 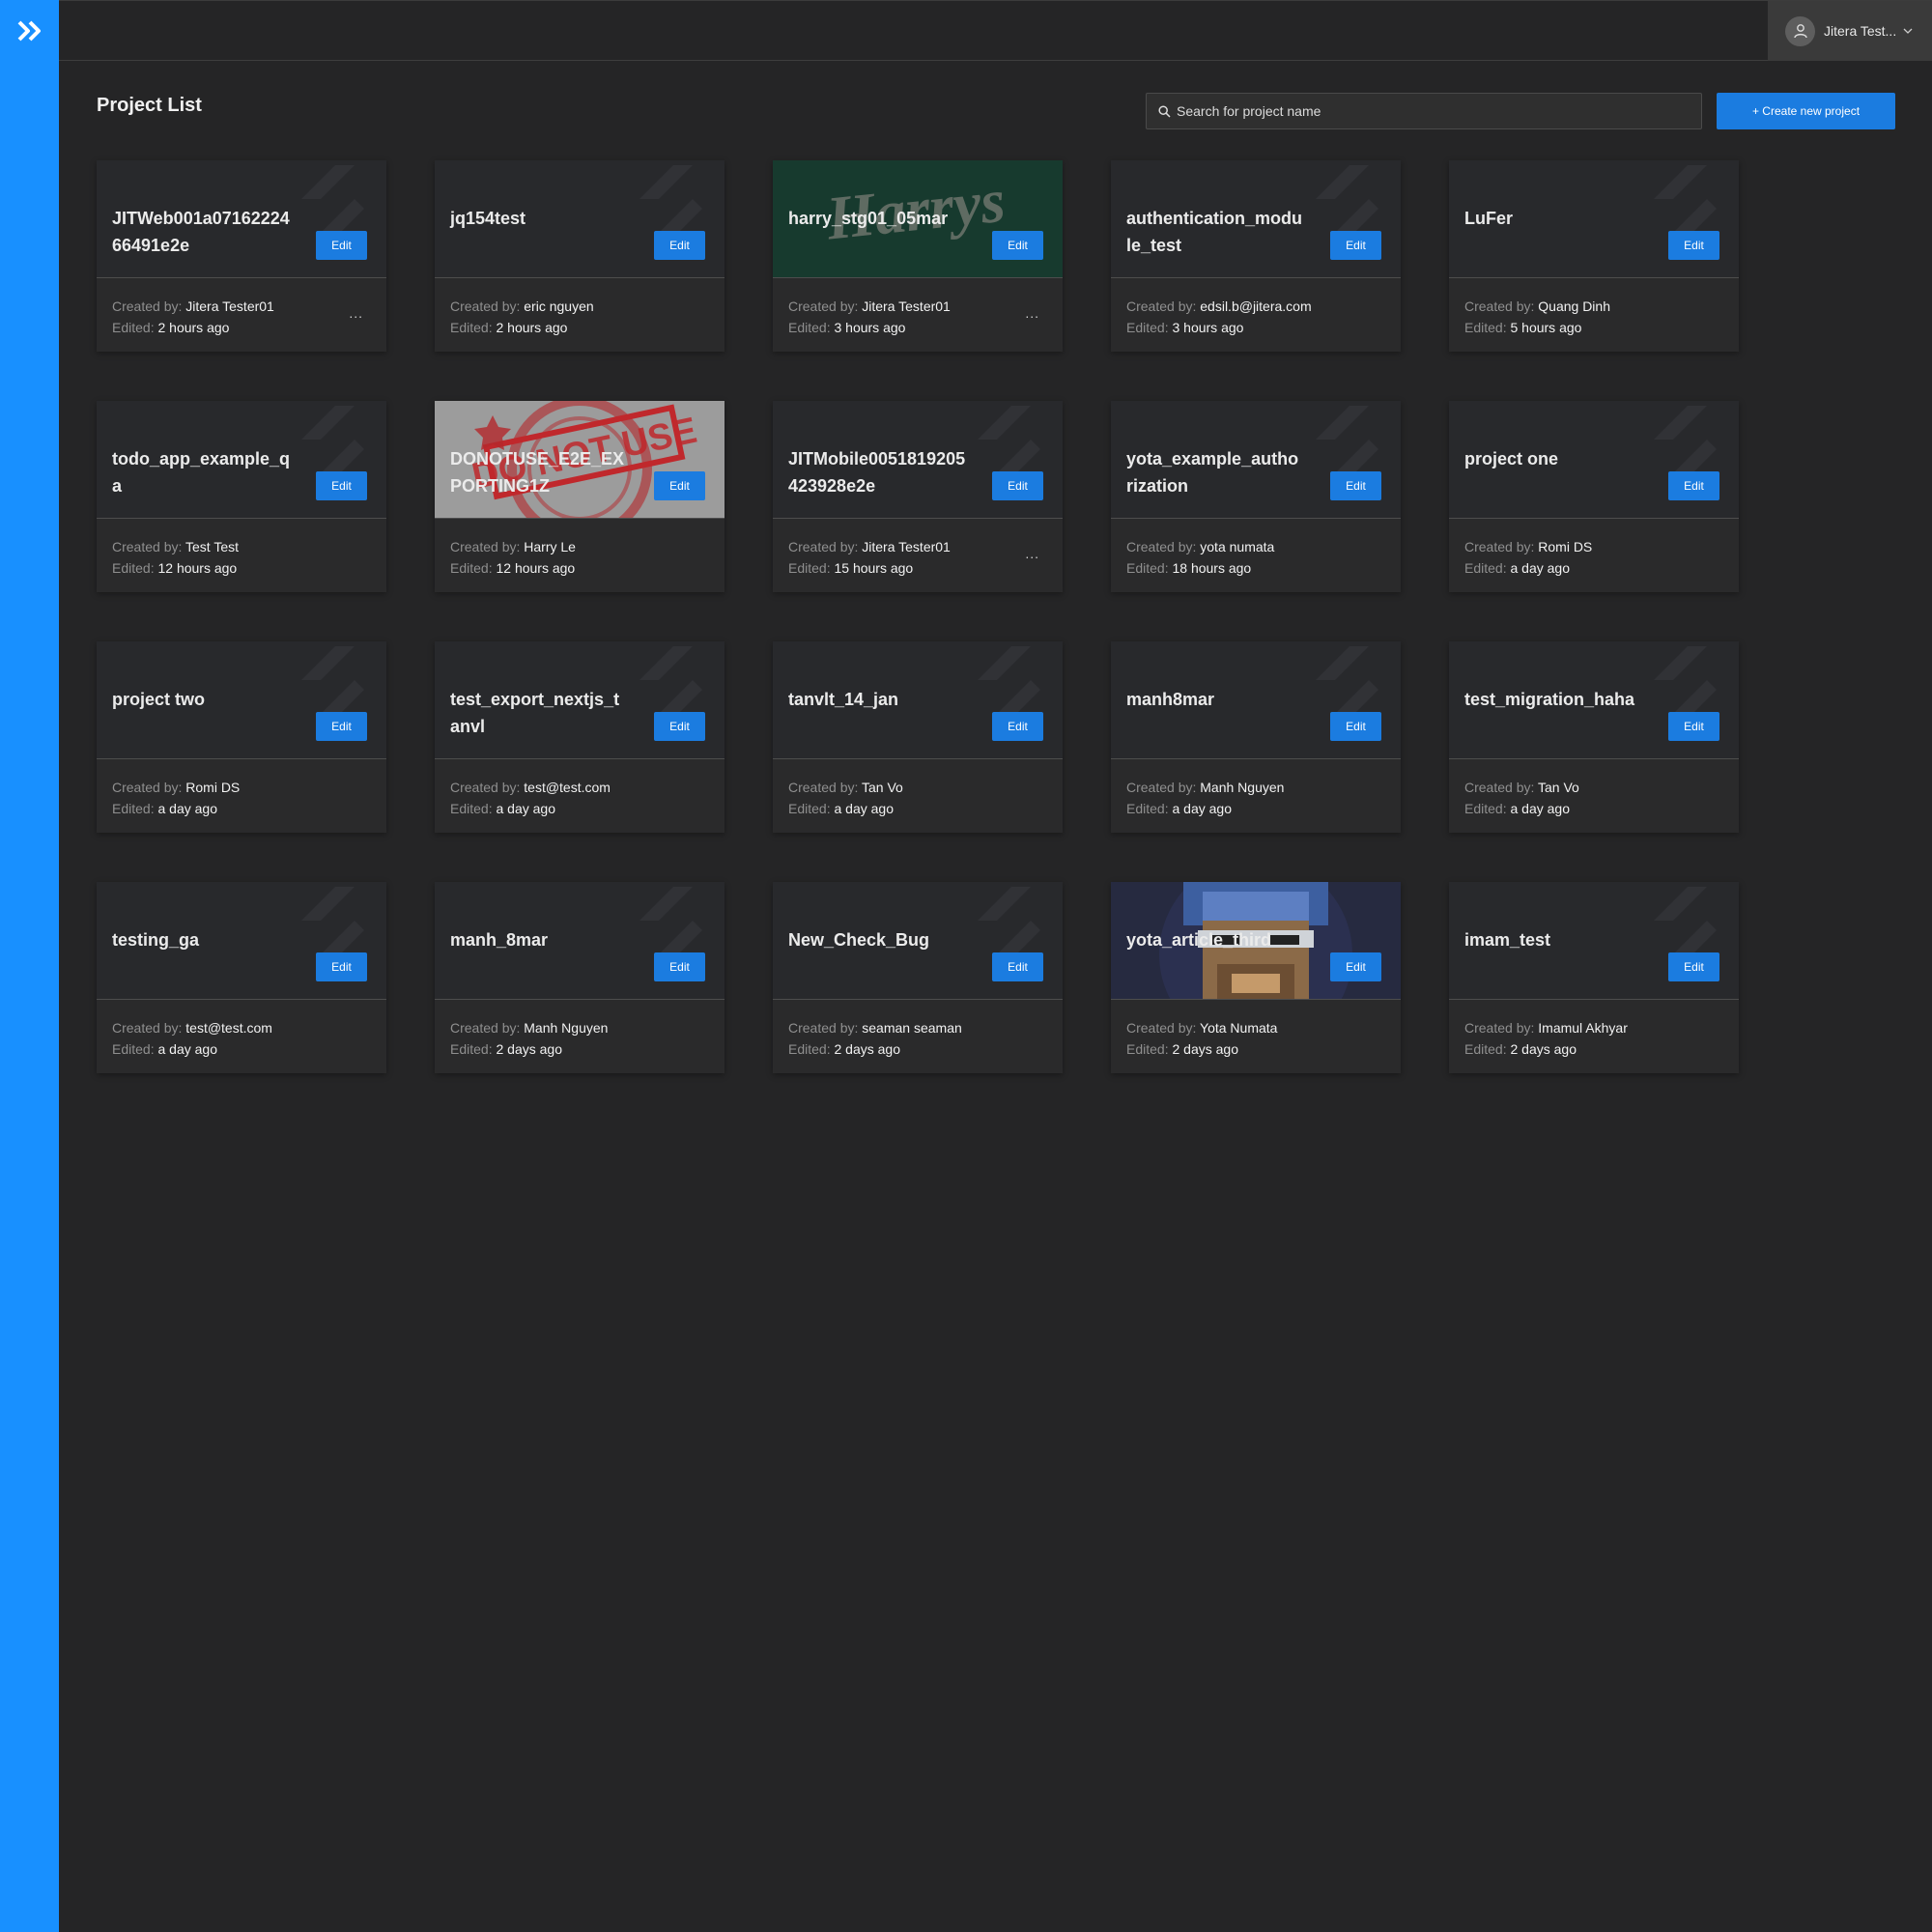 What do you see at coordinates (1214, 232) in the screenshot?
I see `project-name: authentication_module_test` at bounding box center [1214, 232].